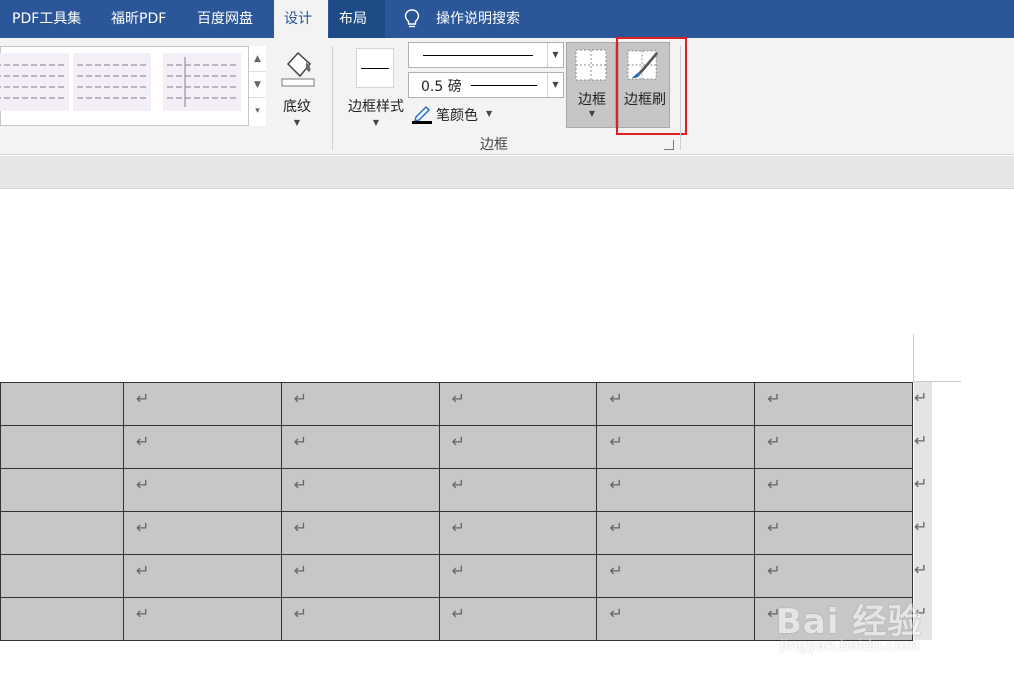 The image size is (1014, 679). Describe the element at coordinates (507, 172) in the screenshot. I see `ruler-band` at that location.